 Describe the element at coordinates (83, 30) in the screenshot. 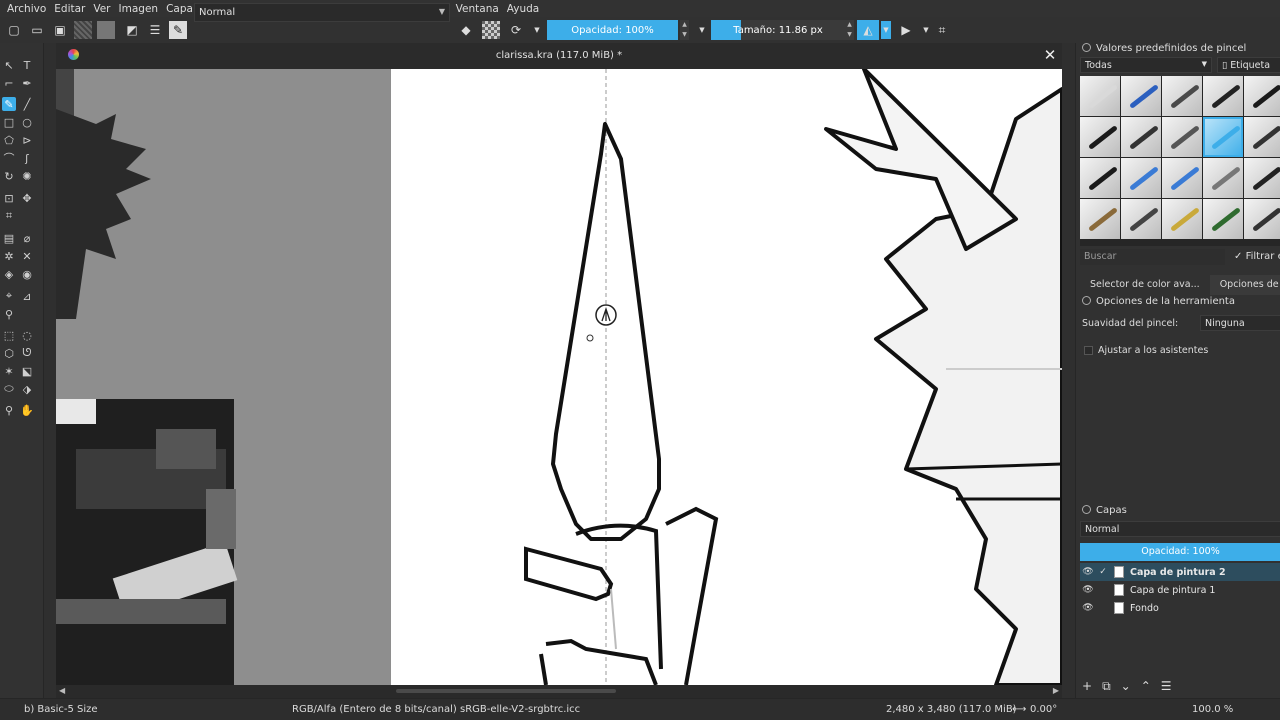

I see `pattern-swatch-icon` at that location.